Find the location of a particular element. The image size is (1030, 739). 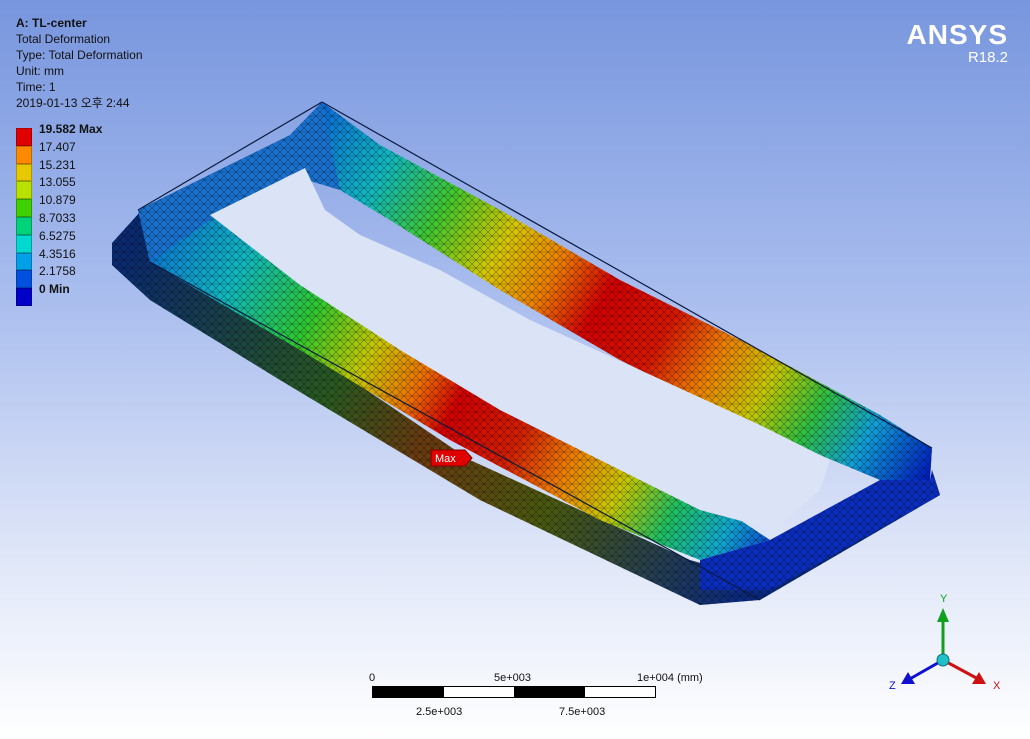

scale-label: 2.5e+003 is located at coordinates (439, 712).